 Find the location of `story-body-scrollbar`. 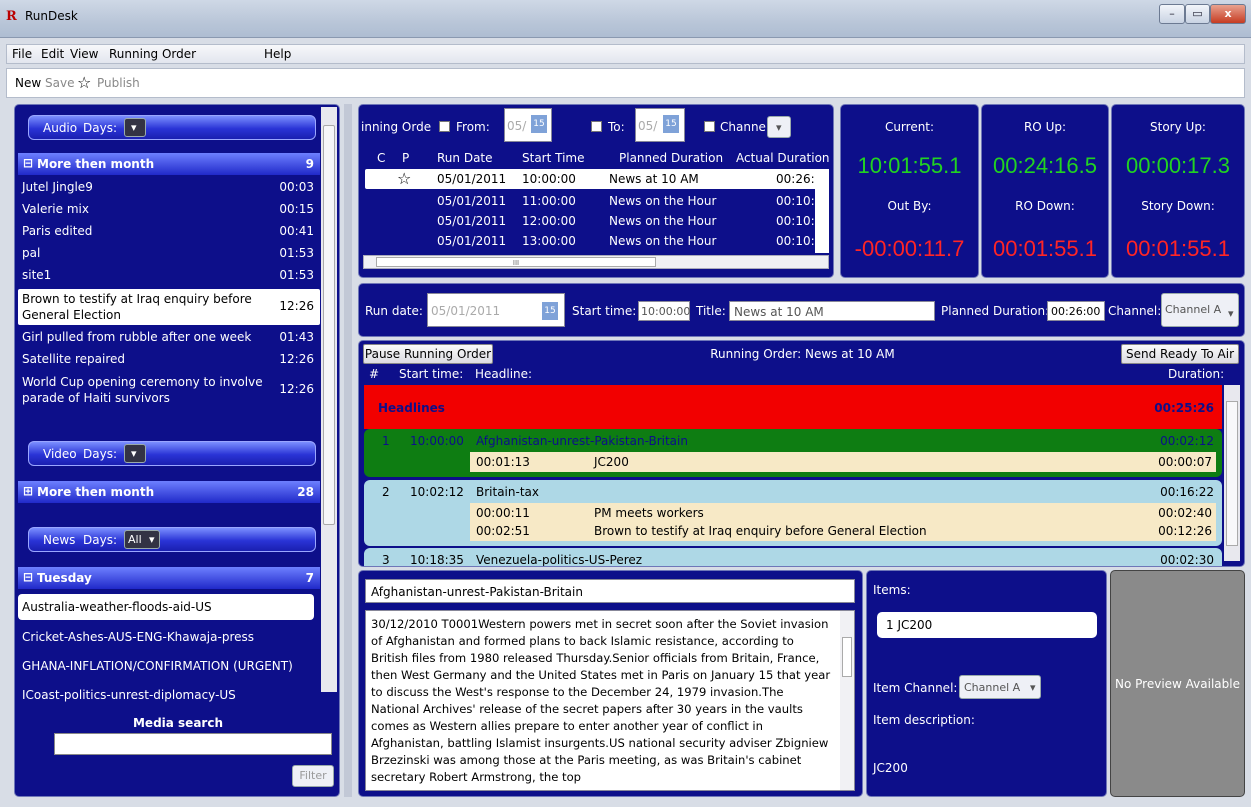

story-body-scrollbar is located at coordinates (847, 700).